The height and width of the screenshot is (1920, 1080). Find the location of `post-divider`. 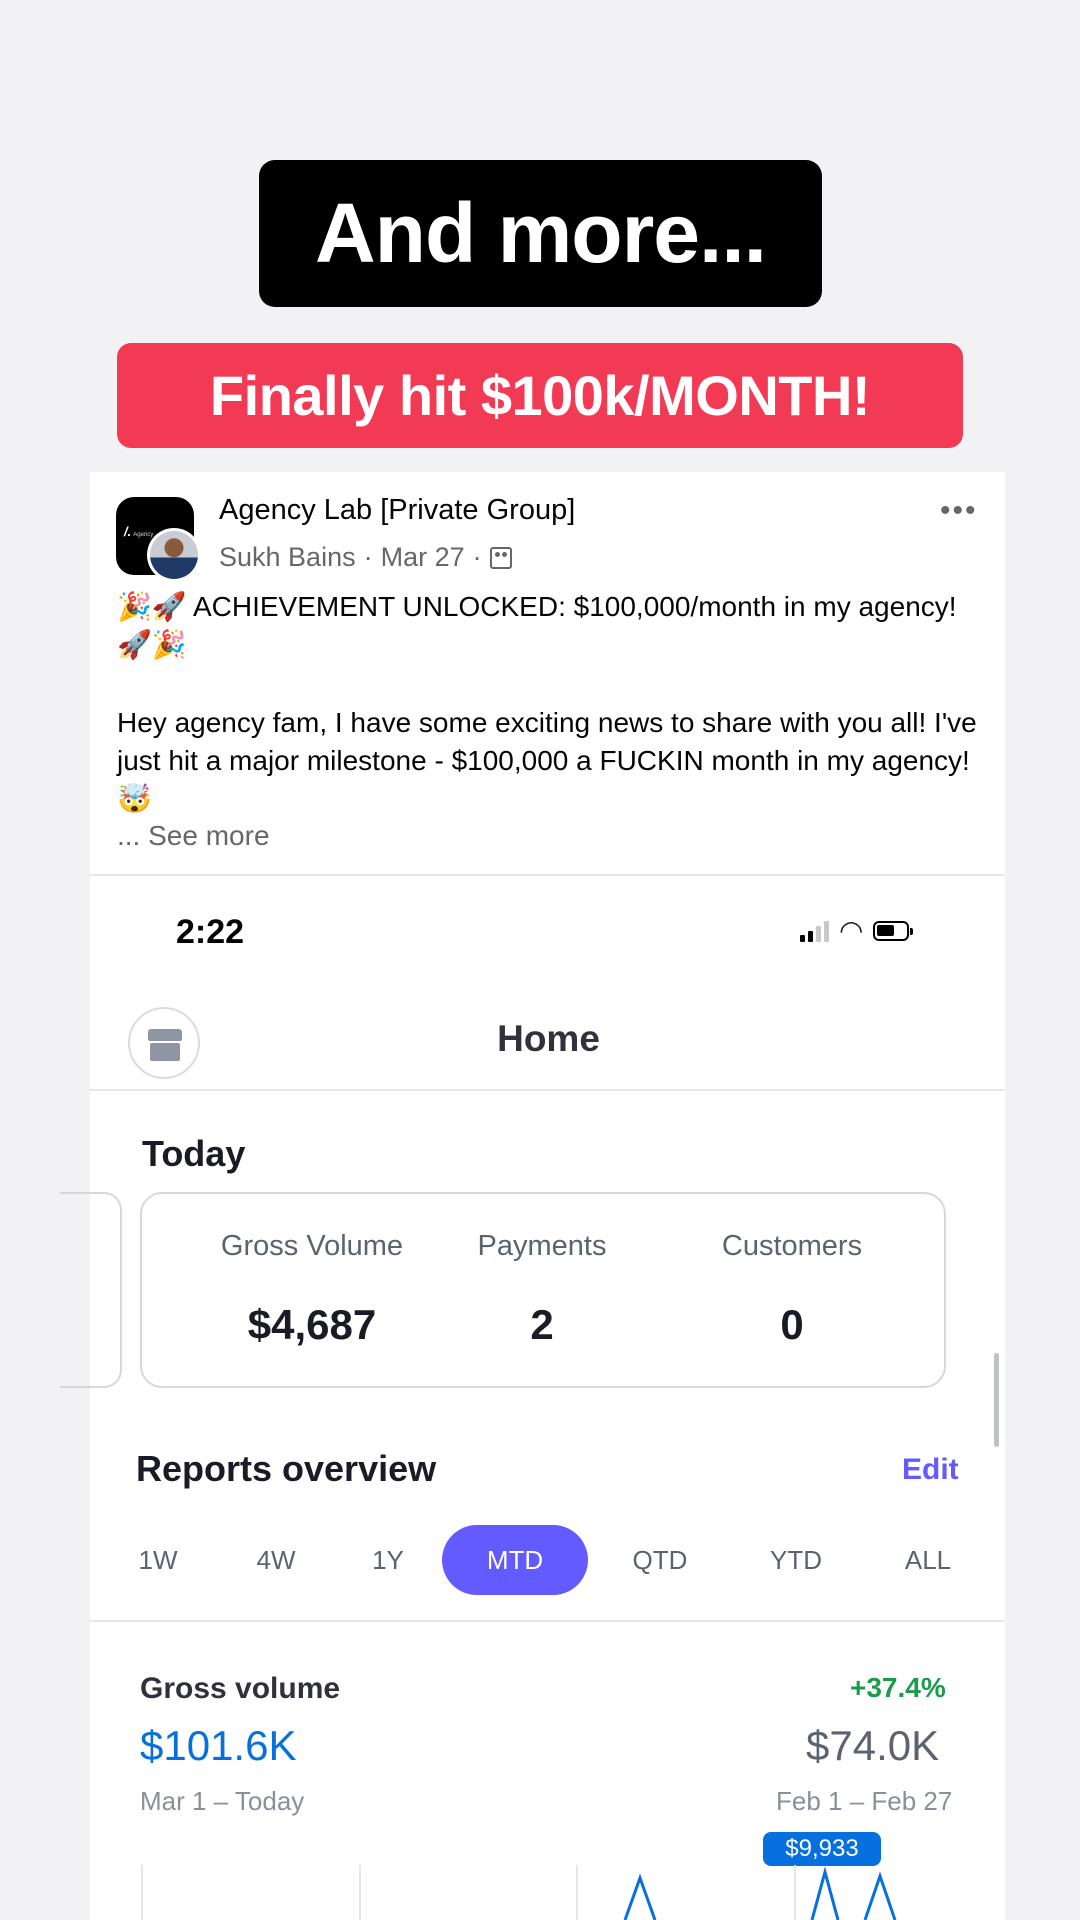

post-divider is located at coordinates (547, 875).